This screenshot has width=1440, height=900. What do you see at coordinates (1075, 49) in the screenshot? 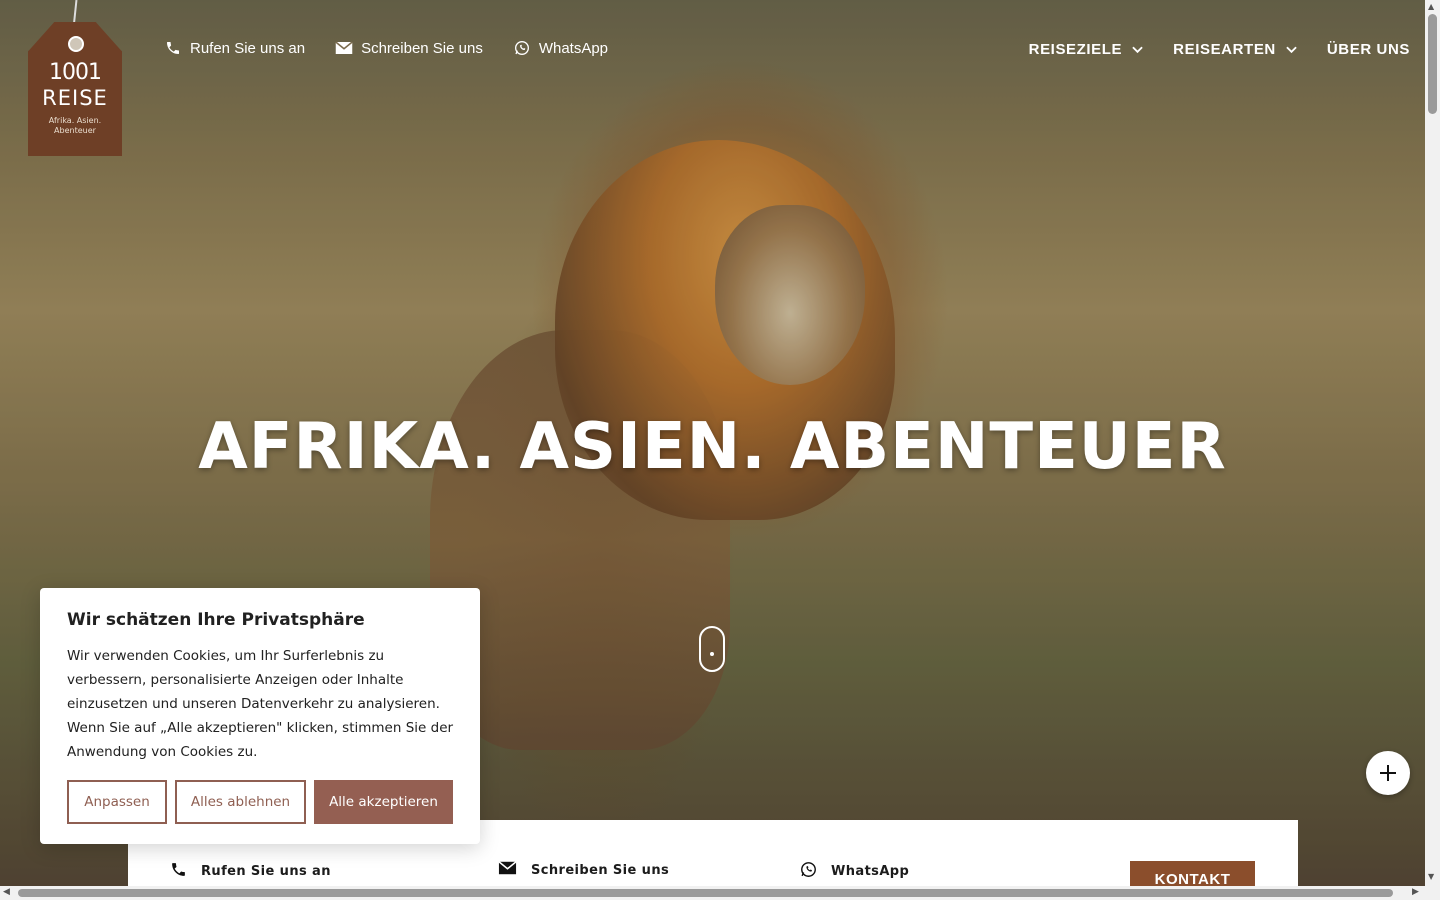
I see `nav-reiseziele-label: REISEZIELE` at bounding box center [1075, 49].